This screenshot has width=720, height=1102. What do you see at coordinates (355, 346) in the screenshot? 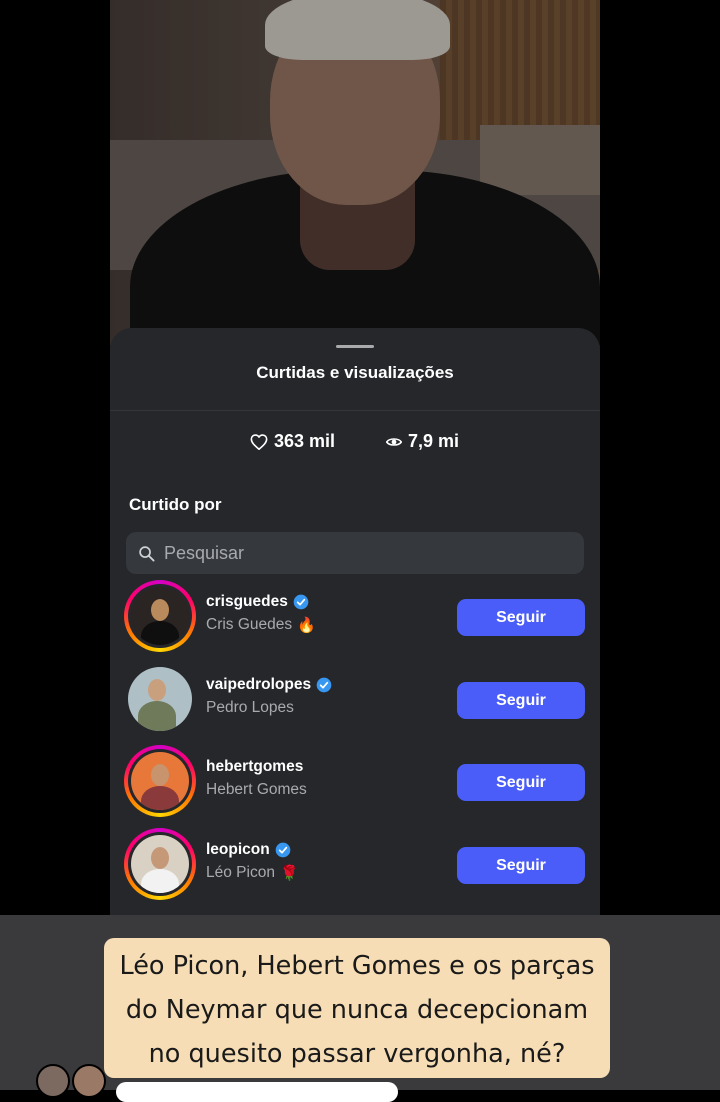
I see `drag-handle` at bounding box center [355, 346].